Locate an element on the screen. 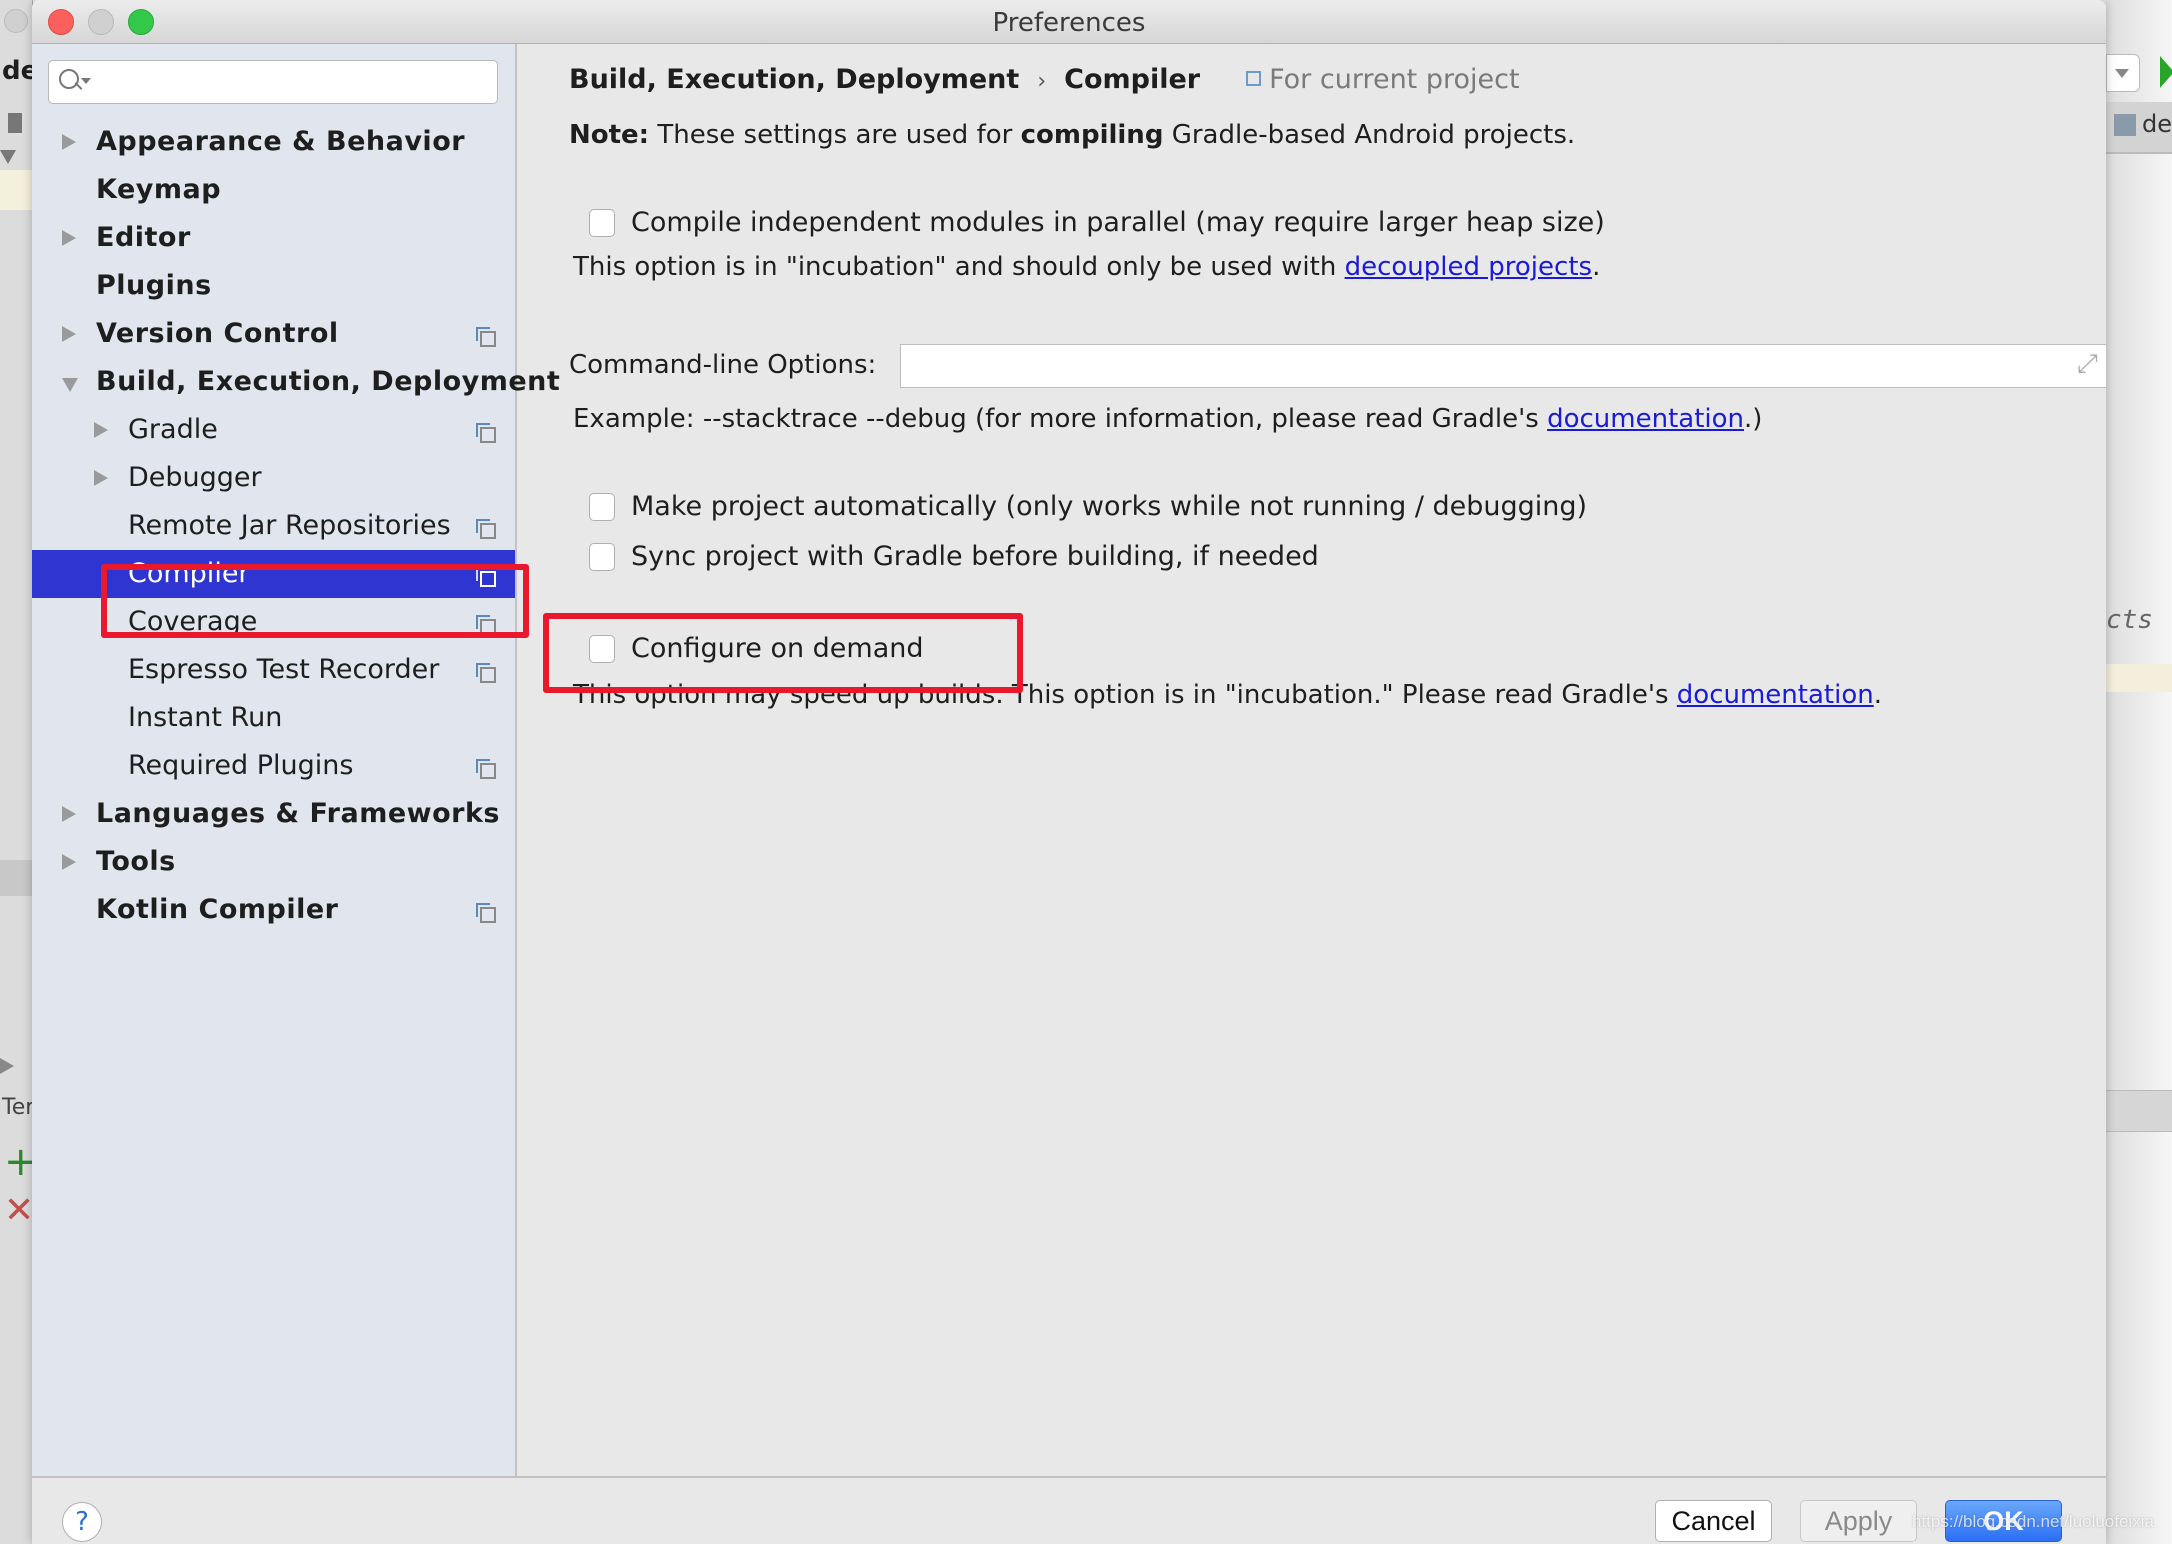 Image resolution: width=2172 pixels, height=1544 pixels. make-auto-checkbox is located at coordinates (602, 507).